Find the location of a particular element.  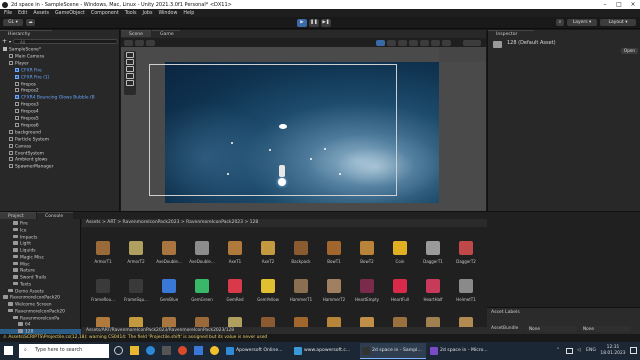

chevron-down-icon: ▾ is located at coordinates (10, 41).